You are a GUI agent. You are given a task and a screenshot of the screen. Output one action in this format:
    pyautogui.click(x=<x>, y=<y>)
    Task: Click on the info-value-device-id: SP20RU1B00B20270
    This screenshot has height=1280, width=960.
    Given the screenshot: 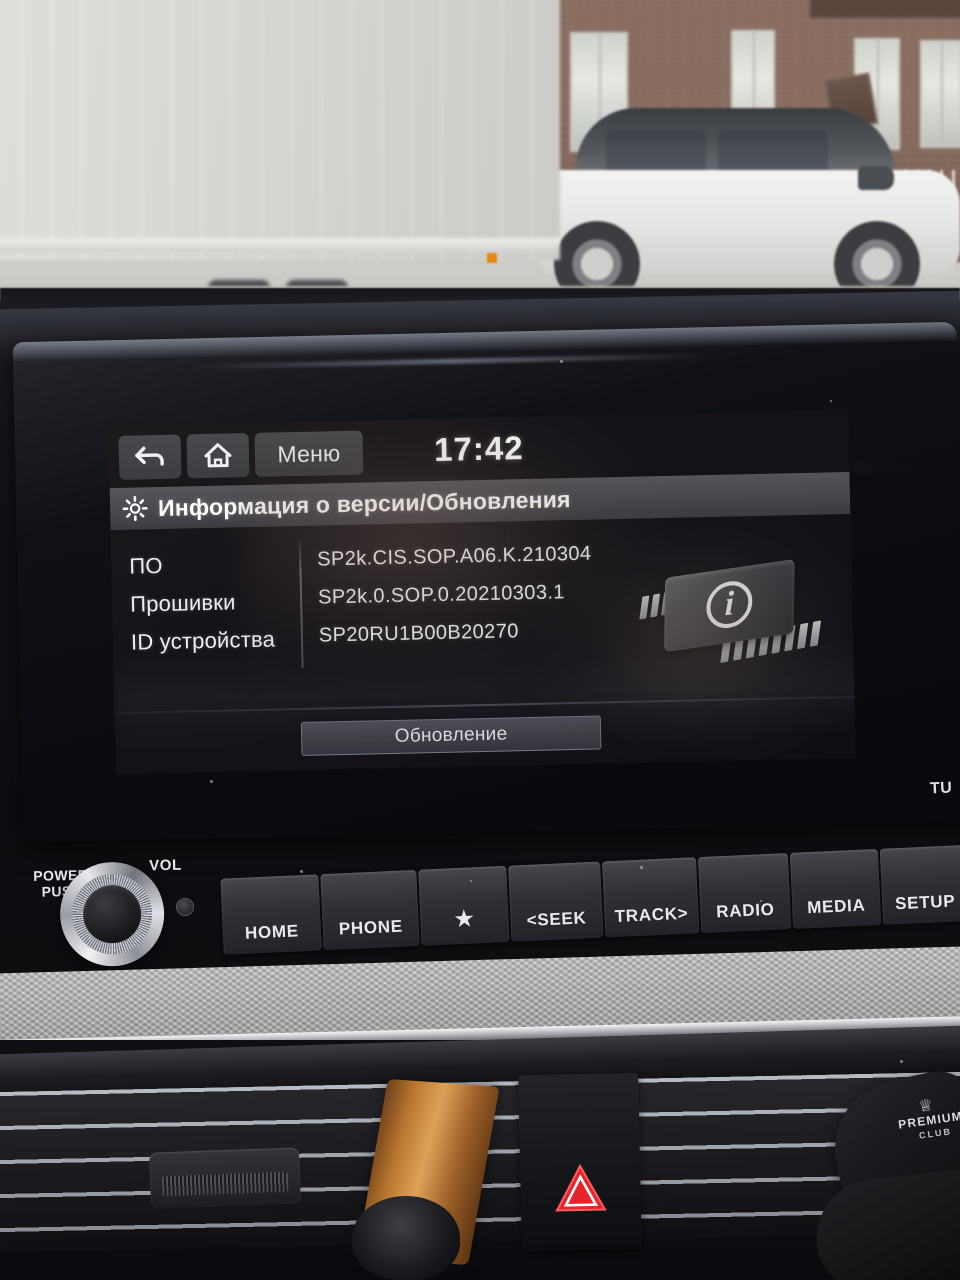 What is the action you would take?
    pyautogui.click(x=418, y=633)
    